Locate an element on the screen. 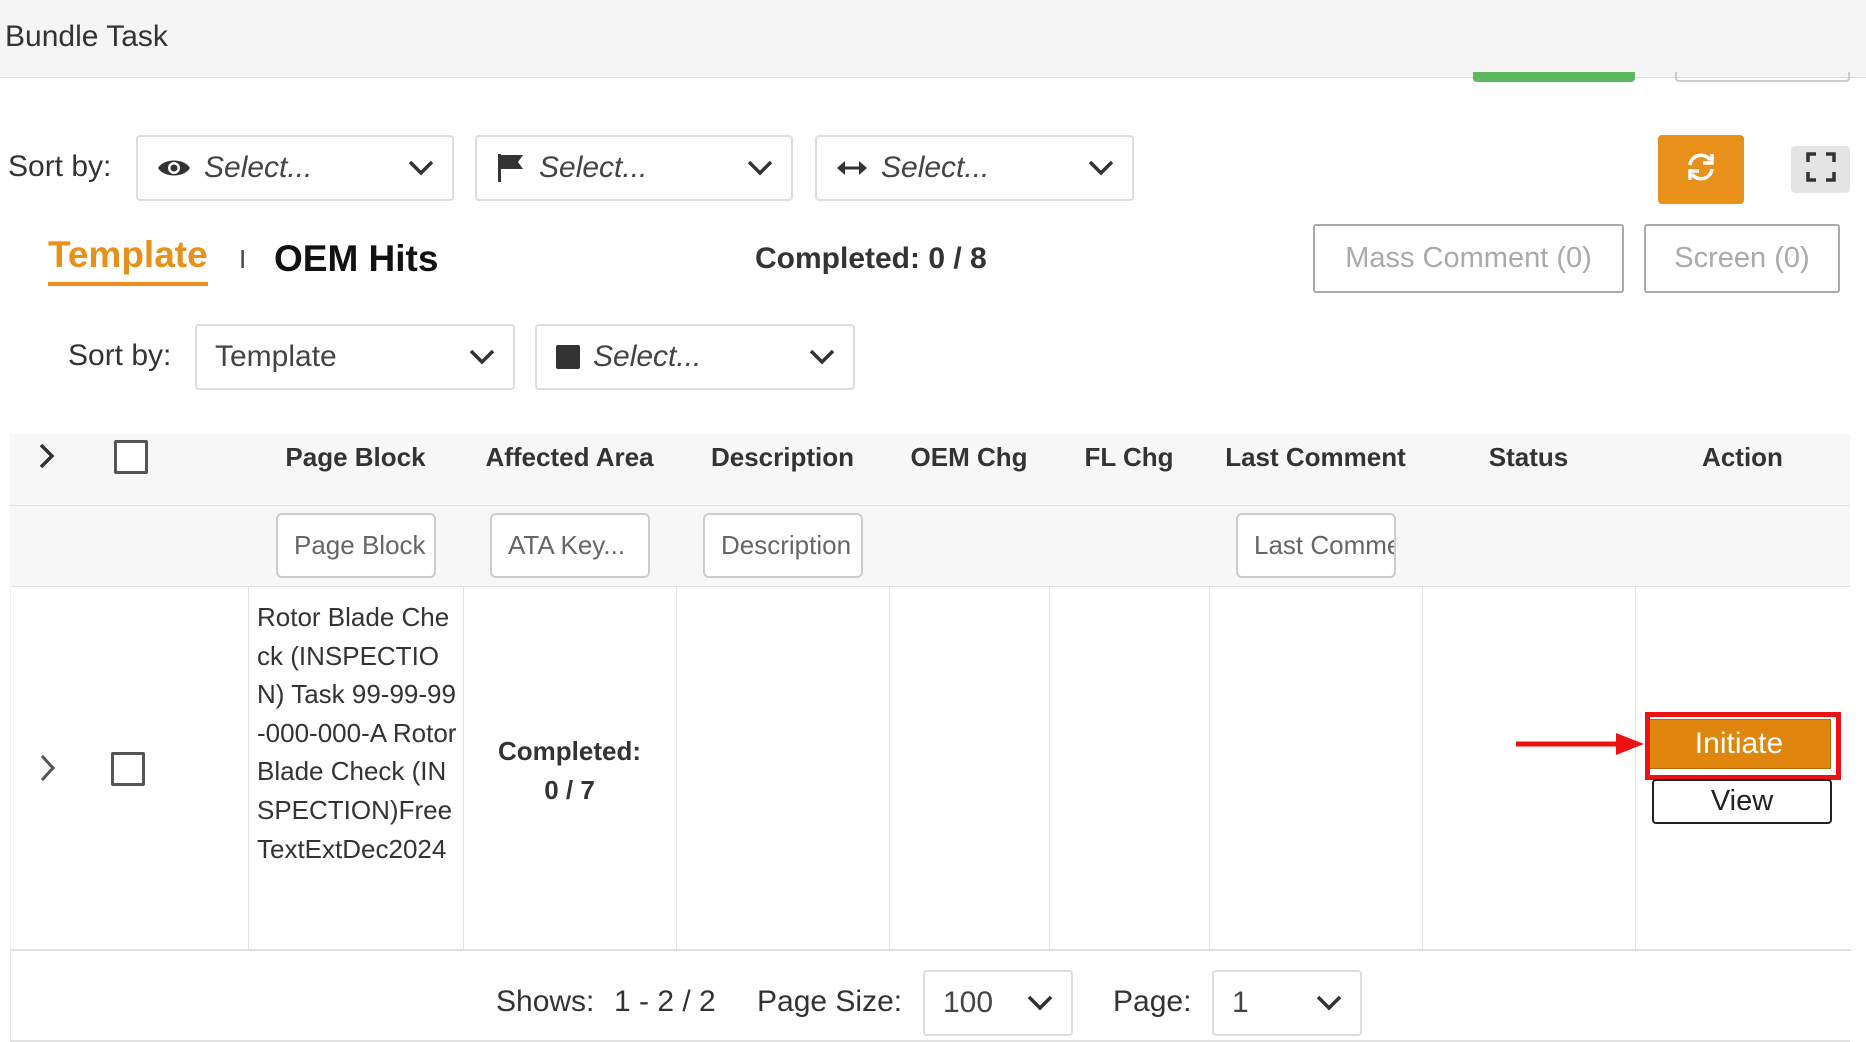 The width and height of the screenshot is (1866, 1042). column-header-affected-area: Affected Area is located at coordinates (569, 457).